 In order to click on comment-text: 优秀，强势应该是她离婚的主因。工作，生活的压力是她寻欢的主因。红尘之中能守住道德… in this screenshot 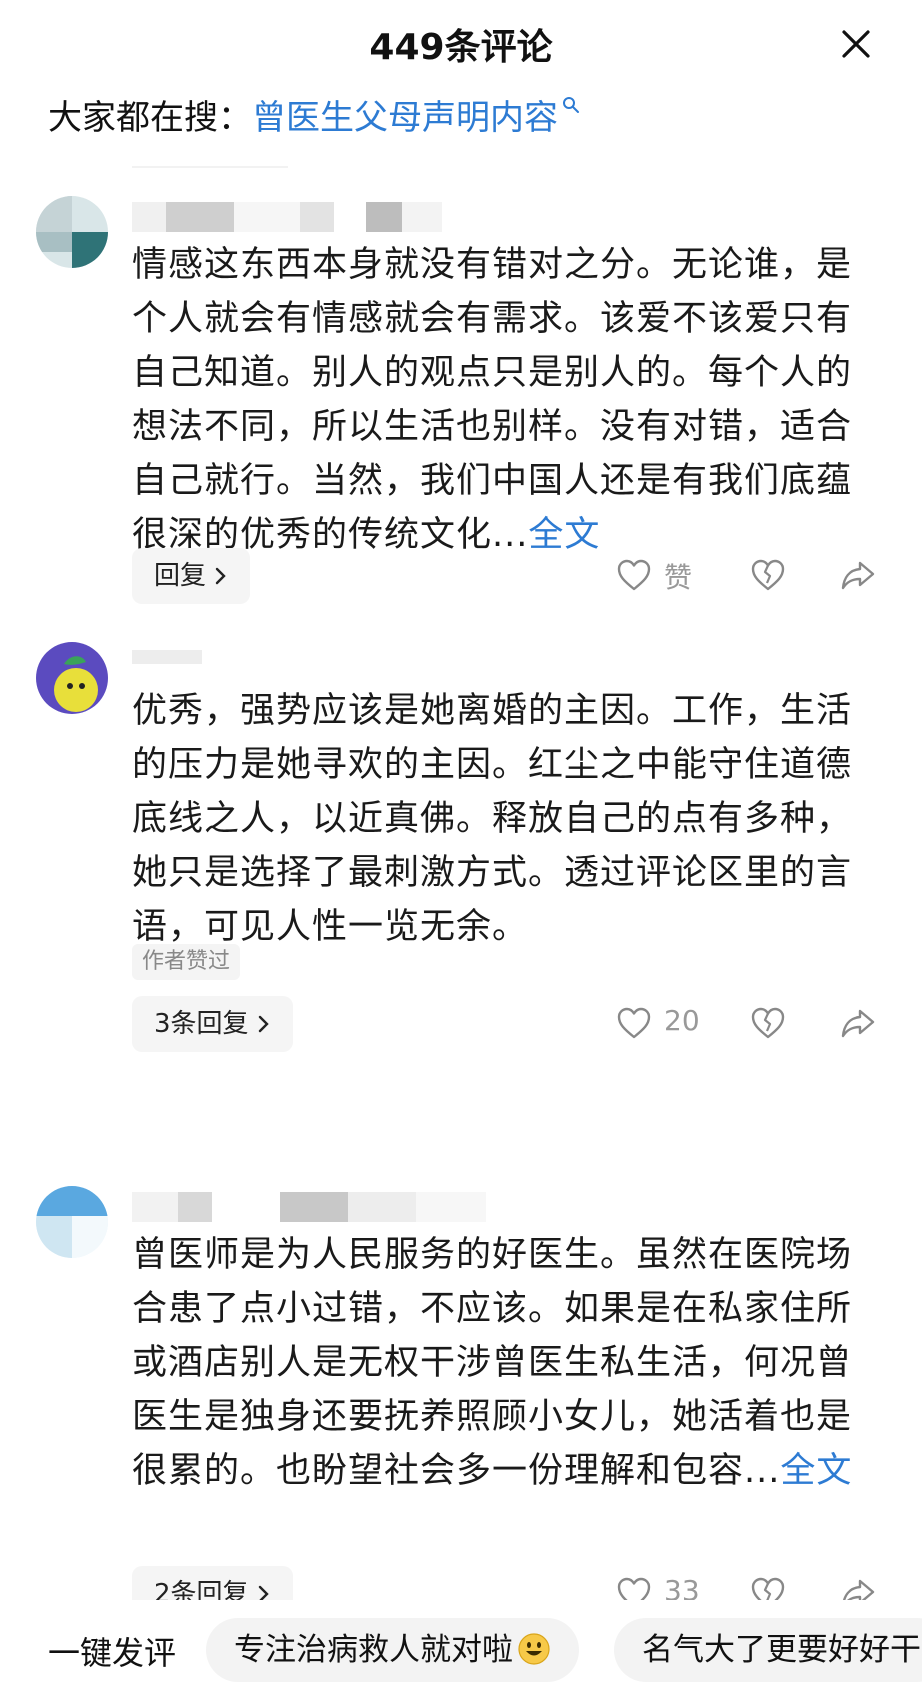, I will do `click(500, 819)`.